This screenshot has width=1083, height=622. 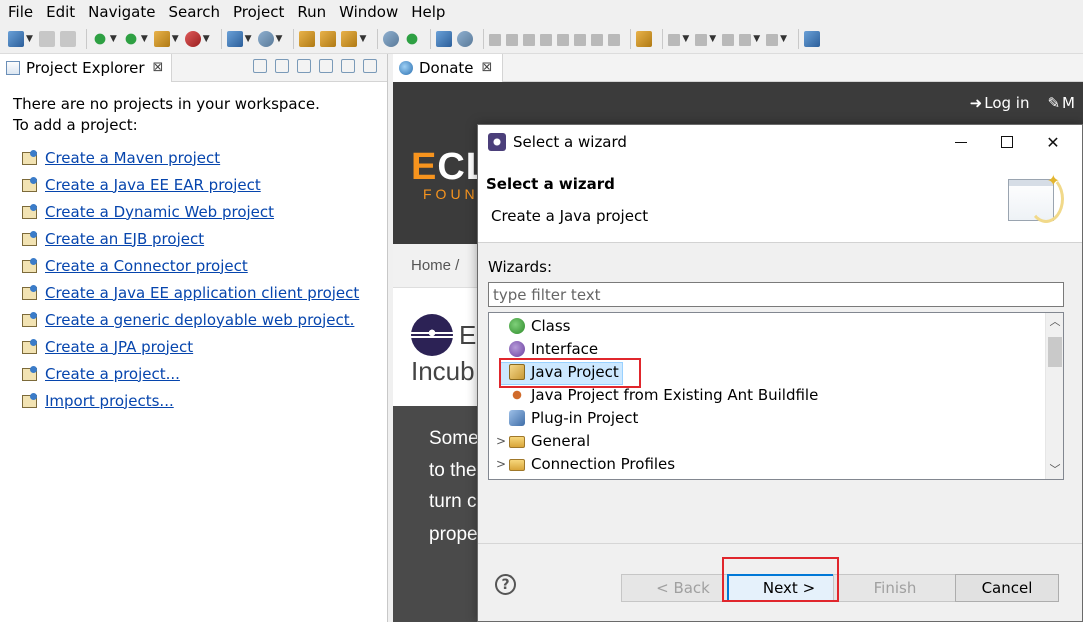 What do you see at coordinates (144, 39) in the screenshot?
I see `run-dropdown-icon: ▼` at bounding box center [144, 39].